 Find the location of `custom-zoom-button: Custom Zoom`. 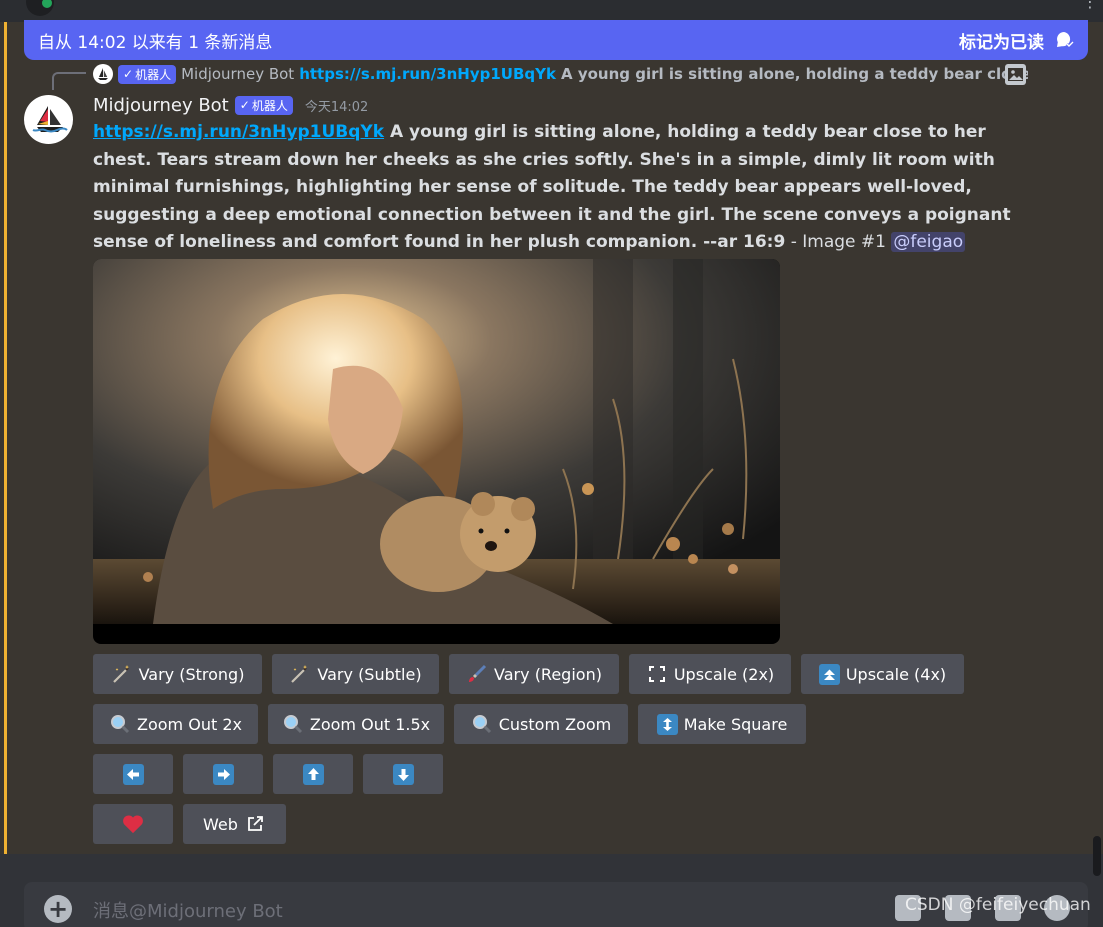

custom-zoom-button: Custom Zoom is located at coordinates (541, 724).